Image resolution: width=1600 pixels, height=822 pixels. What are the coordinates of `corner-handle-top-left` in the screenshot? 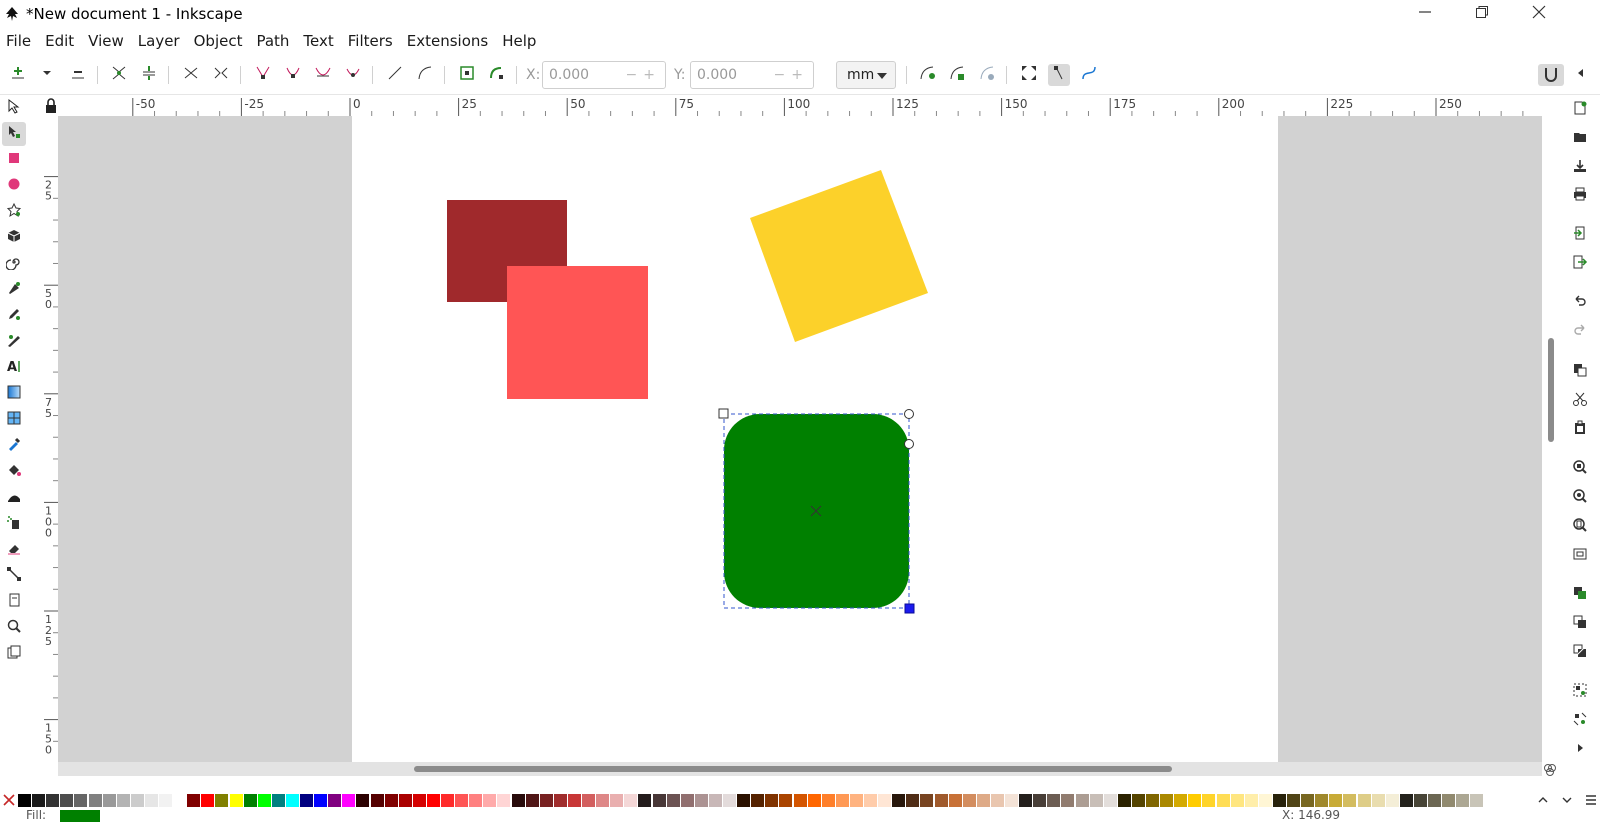 It's located at (723, 413).